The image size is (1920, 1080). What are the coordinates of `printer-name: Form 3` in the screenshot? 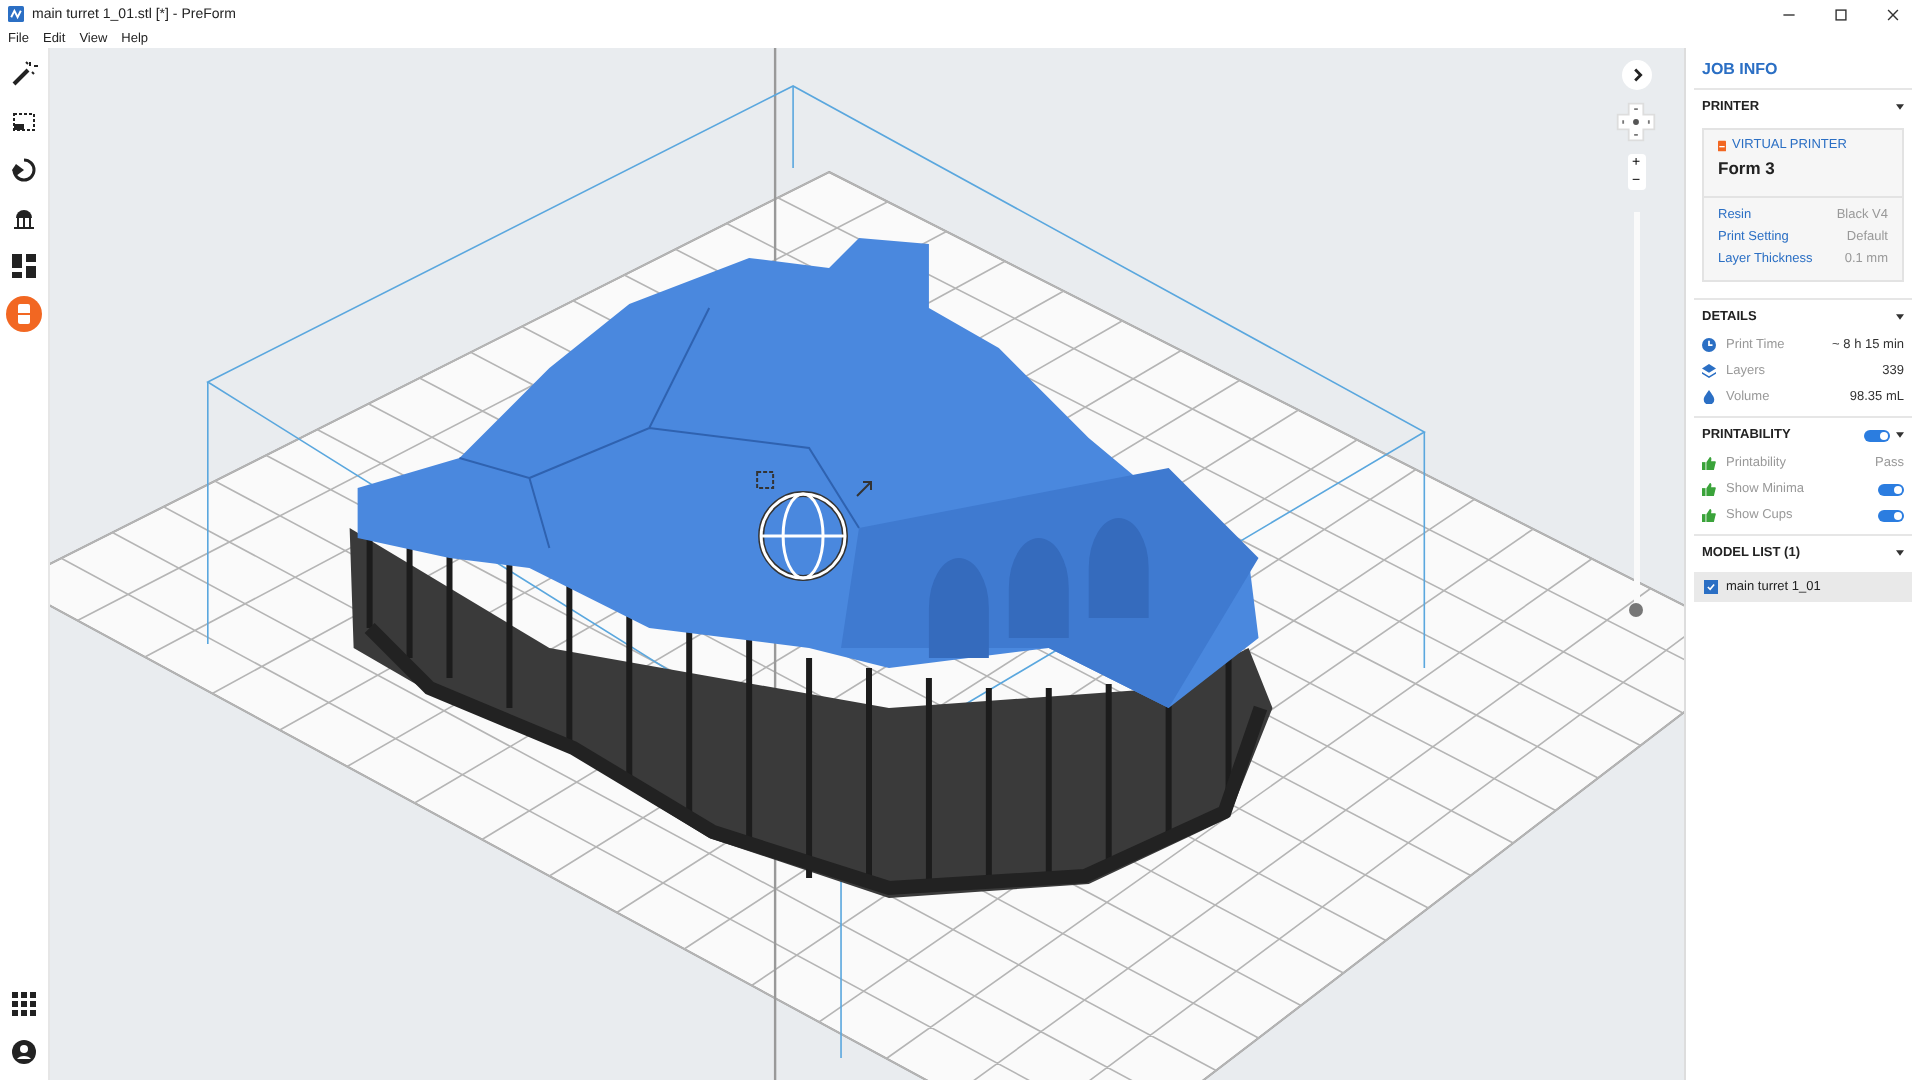 It's located at (1747, 168).